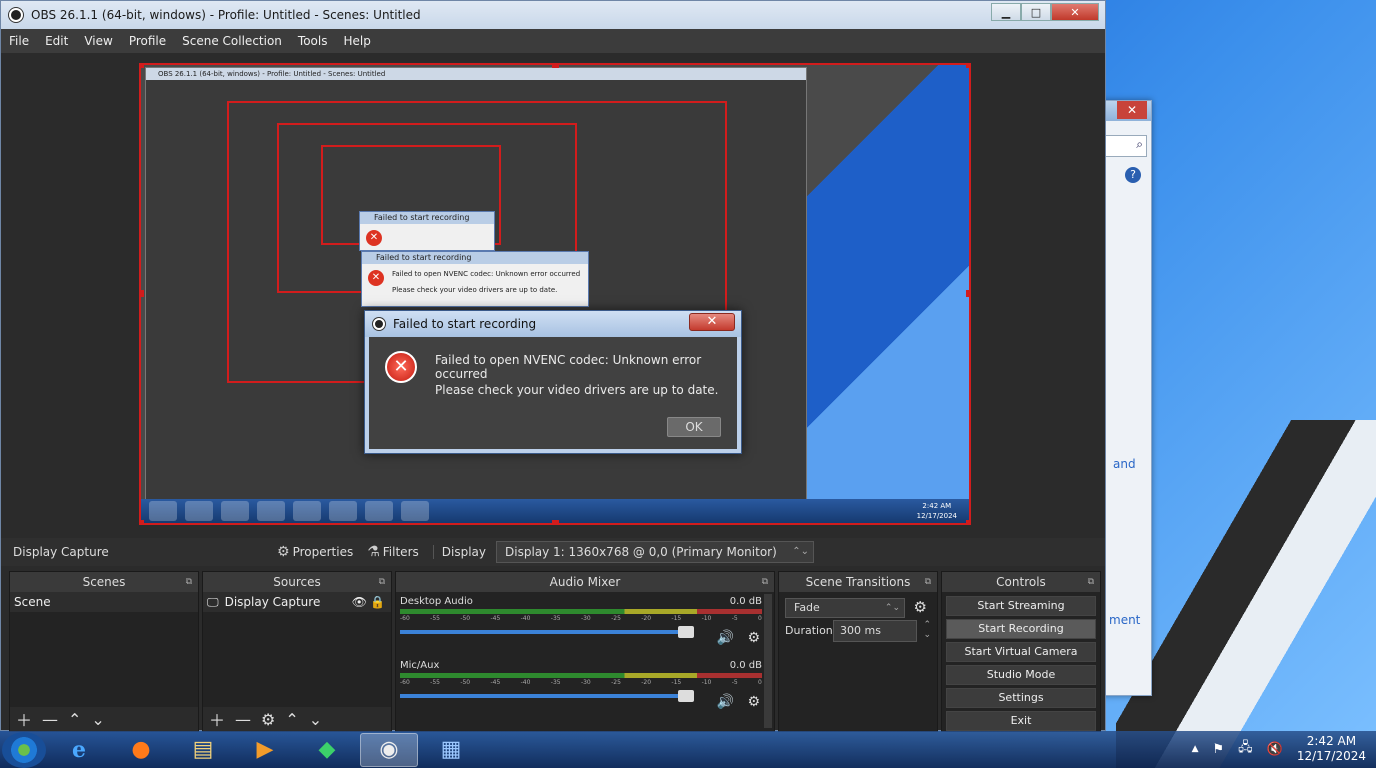 The width and height of the screenshot is (1376, 768). Describe the element at coordinates (377, 602) in the screenshot. I see `lock-icon: 🔒` at that location.